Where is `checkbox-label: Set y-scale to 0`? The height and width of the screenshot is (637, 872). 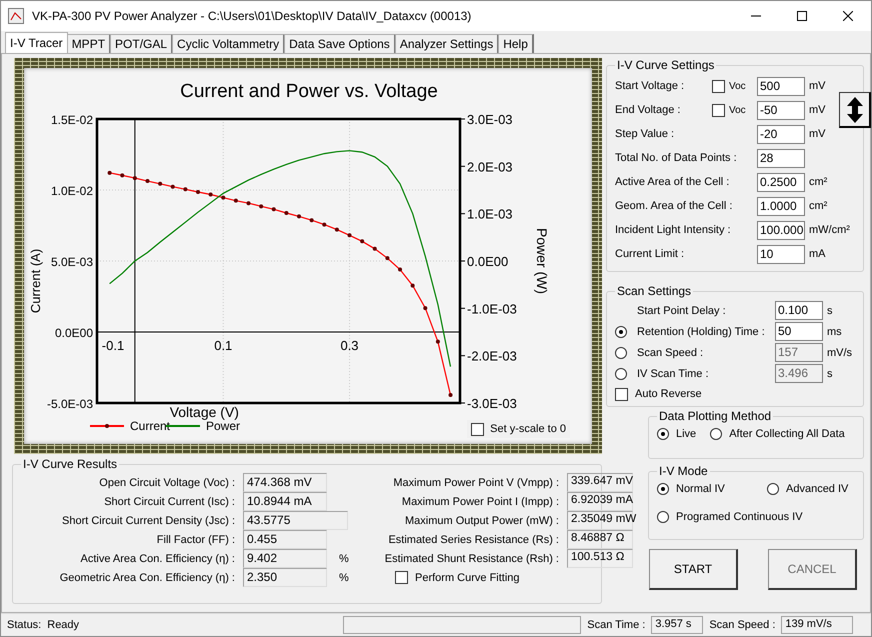 checkbox-label: Set y-scale to 0 is located at coordinates (528, 429).